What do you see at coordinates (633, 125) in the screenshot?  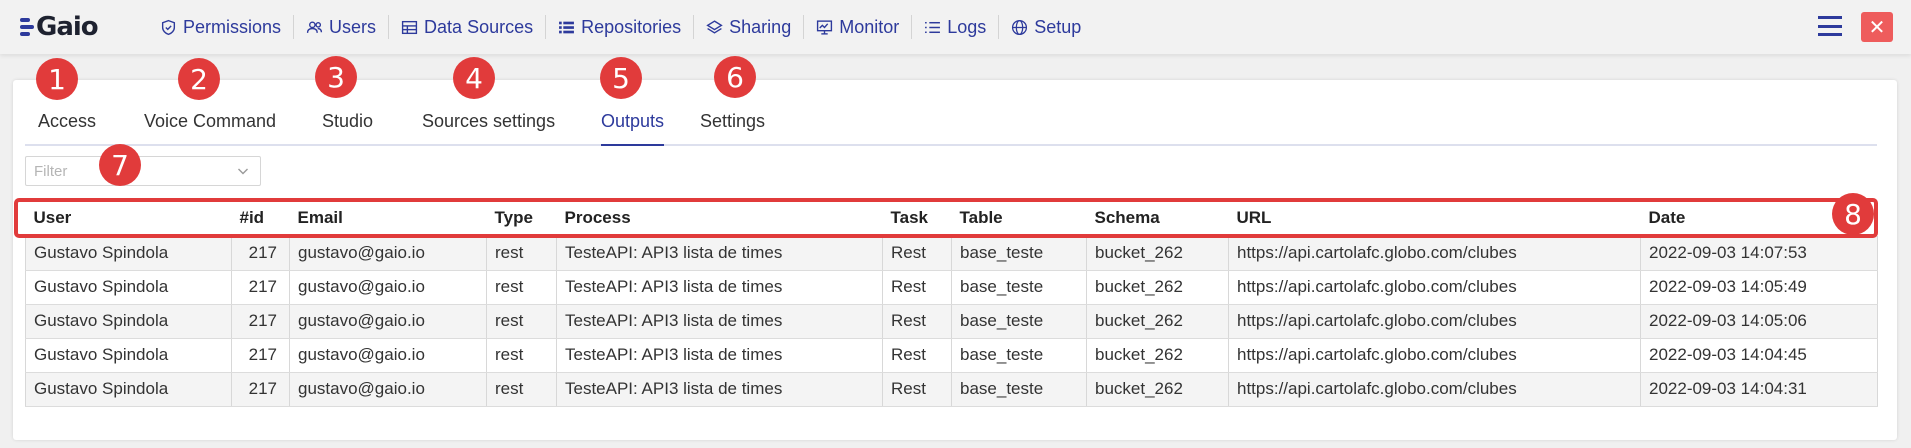 I see `tab-outputs: Outputs` at bounding box center [633, 125].